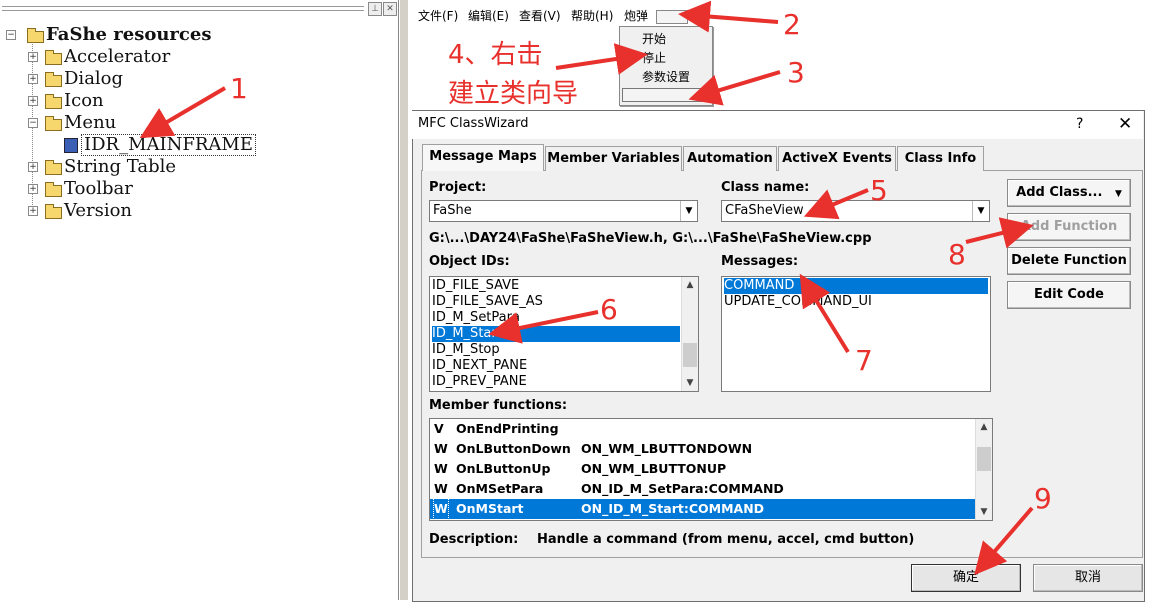  I want to click on close-icon: ✕, so click(1125, 124).